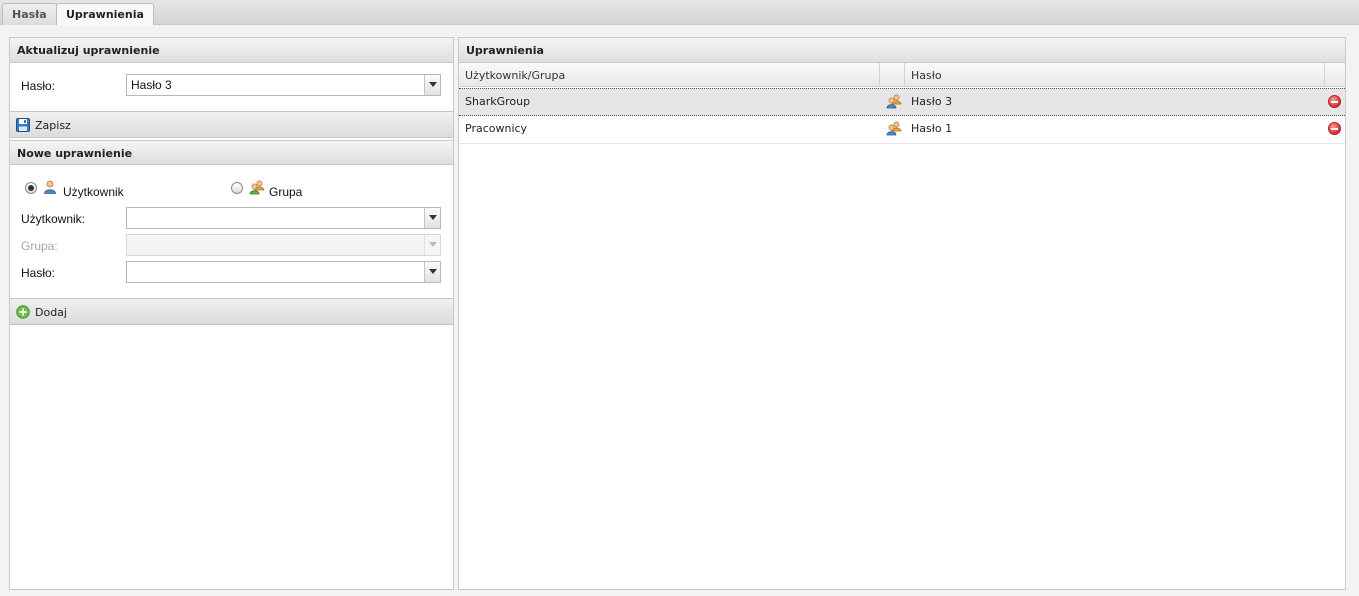 This screenshot has height=596, width=1359. I want to click on user-icon, so click(50, 187).